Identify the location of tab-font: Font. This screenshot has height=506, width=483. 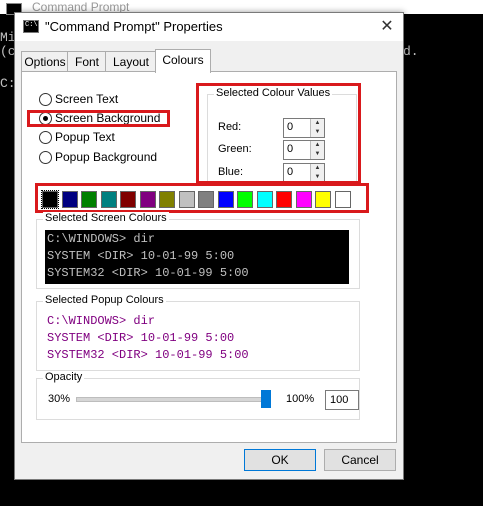
(87, 61).